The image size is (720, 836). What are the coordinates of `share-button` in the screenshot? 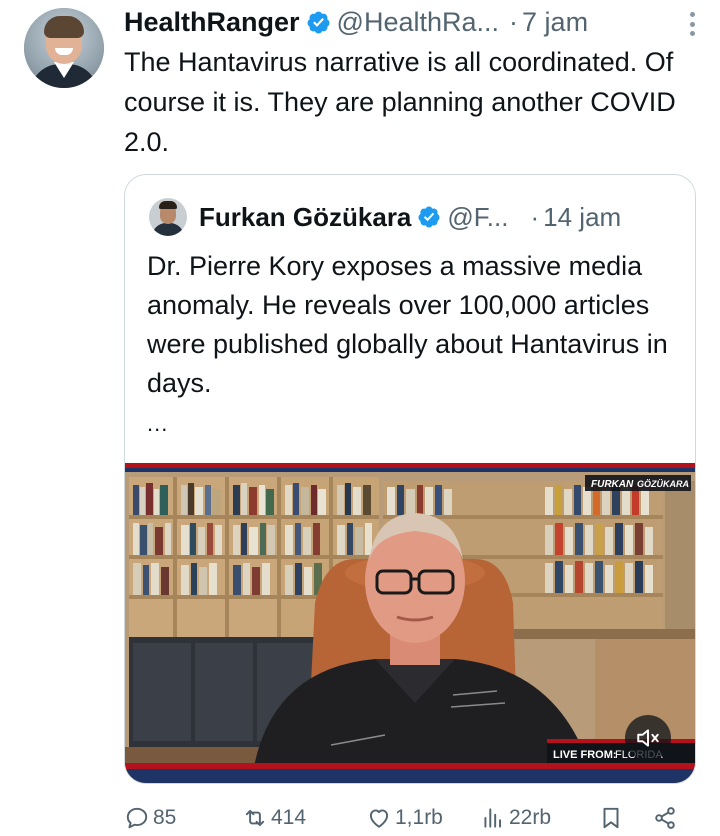 It's located at (665, 818).